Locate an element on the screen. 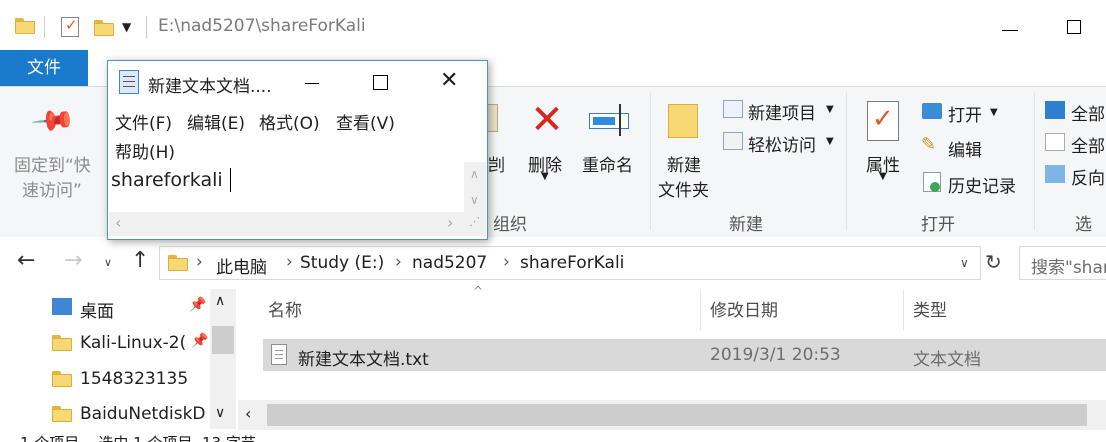  group-open-label: 打开 is located at coordinates (938, 225).